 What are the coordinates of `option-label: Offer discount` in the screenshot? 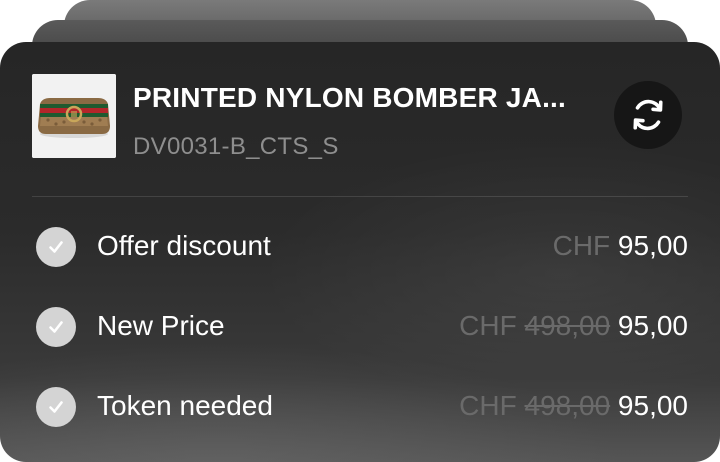 It's located at (184, 245).